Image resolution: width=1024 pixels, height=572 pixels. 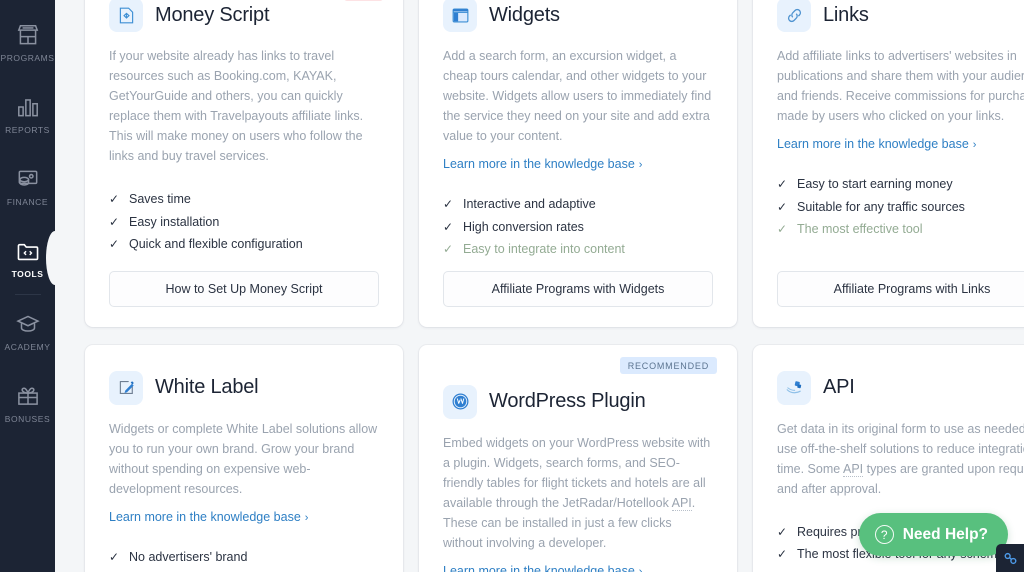 What do you see at coordinates (27, 201) in the screenshot?
I see `sidebar-item-label: FINANCE` at bounding box center [27, 201].